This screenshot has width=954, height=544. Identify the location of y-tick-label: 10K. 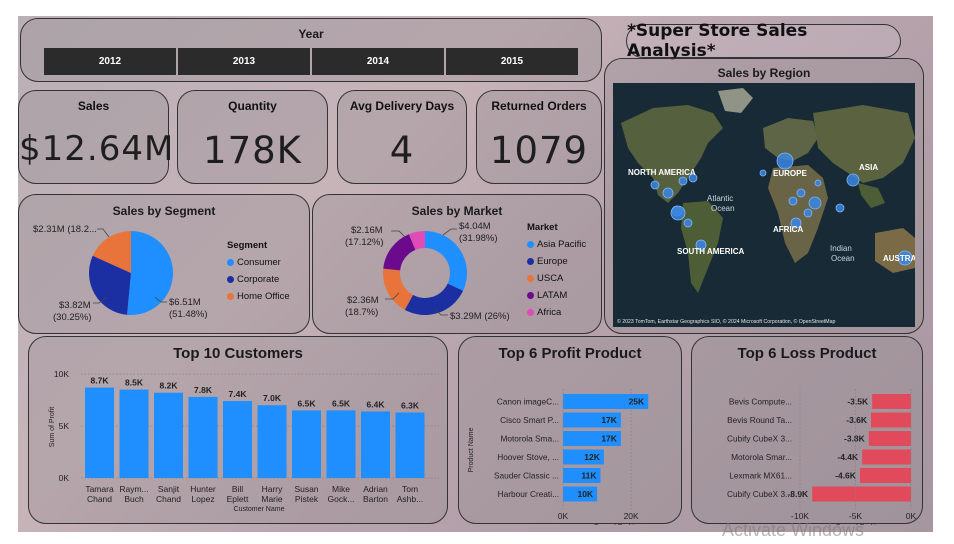
(61, 374).